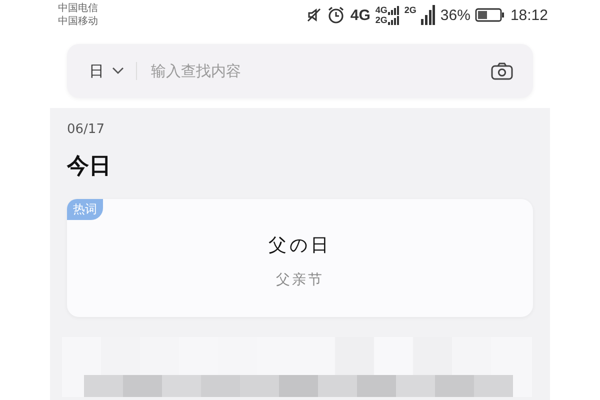 This screenshot has width=600, height=400. I want to click on battery-icon, so click(490, 15).